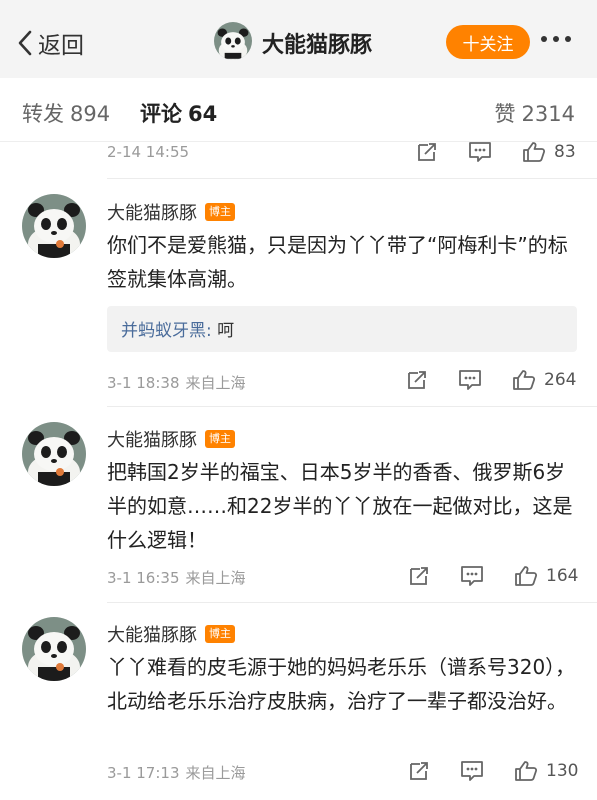 This screenshot has width=597, height=800. I want to click on top-bar: 返回 大能猫豚豚 十关注, so click(298, 39).